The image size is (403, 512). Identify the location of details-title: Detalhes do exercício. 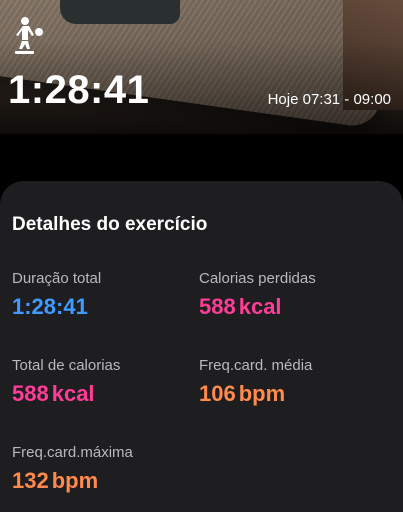
(110, 224).